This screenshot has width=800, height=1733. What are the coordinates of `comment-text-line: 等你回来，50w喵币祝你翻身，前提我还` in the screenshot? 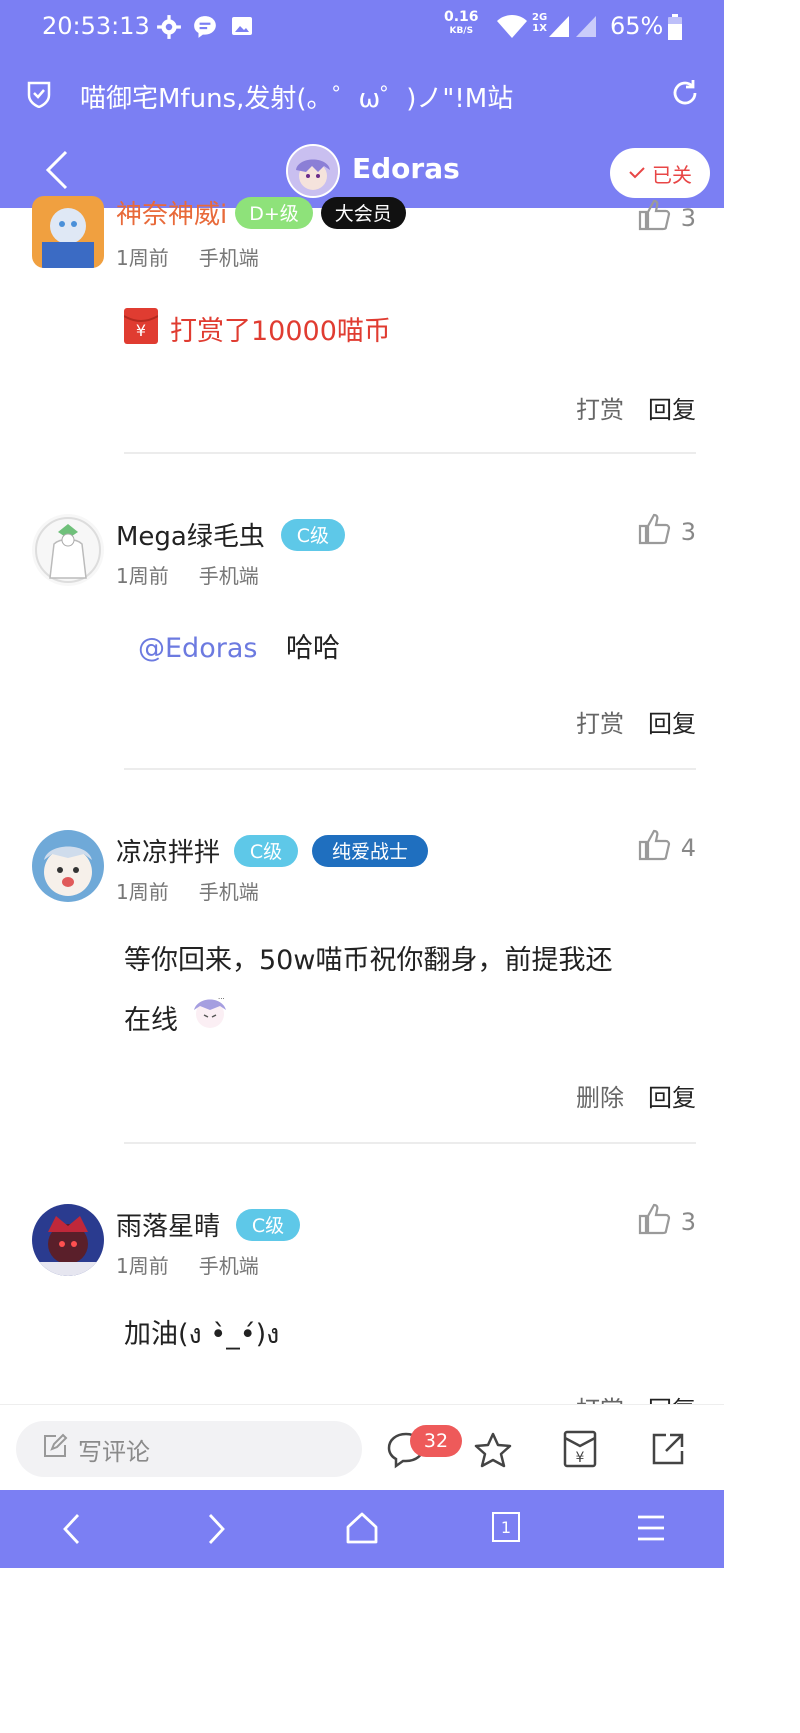 It's located at (368, 960).